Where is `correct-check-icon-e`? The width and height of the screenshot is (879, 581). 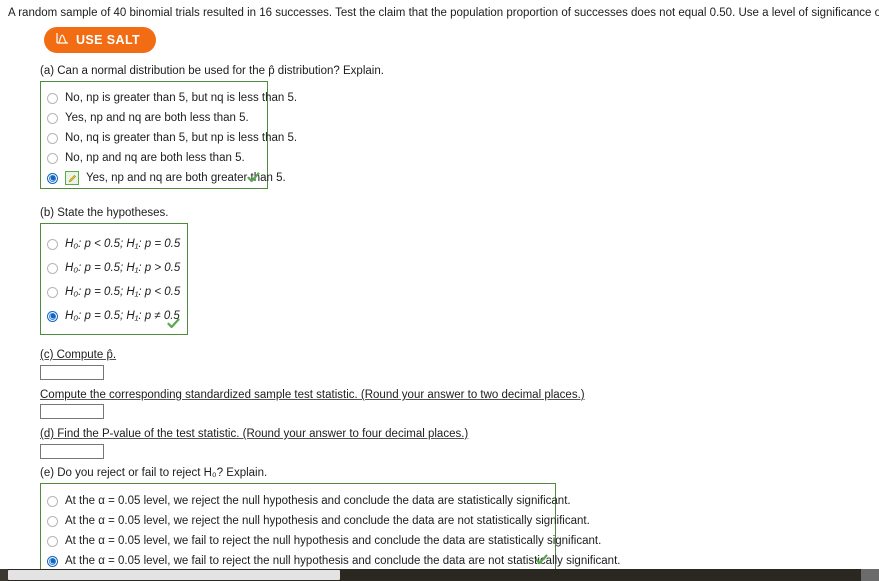
correct-check-icon-e is located at coordinates (541, 559).